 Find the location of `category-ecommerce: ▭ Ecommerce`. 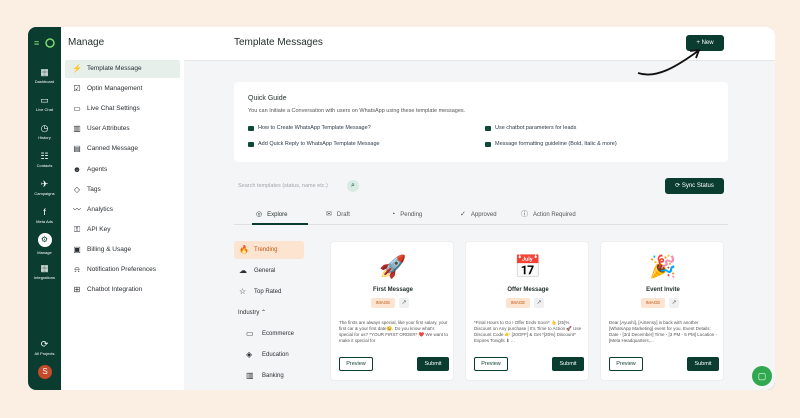

category-ecommerce: ▭ Ecommerce is located at coordinates (269, 334).